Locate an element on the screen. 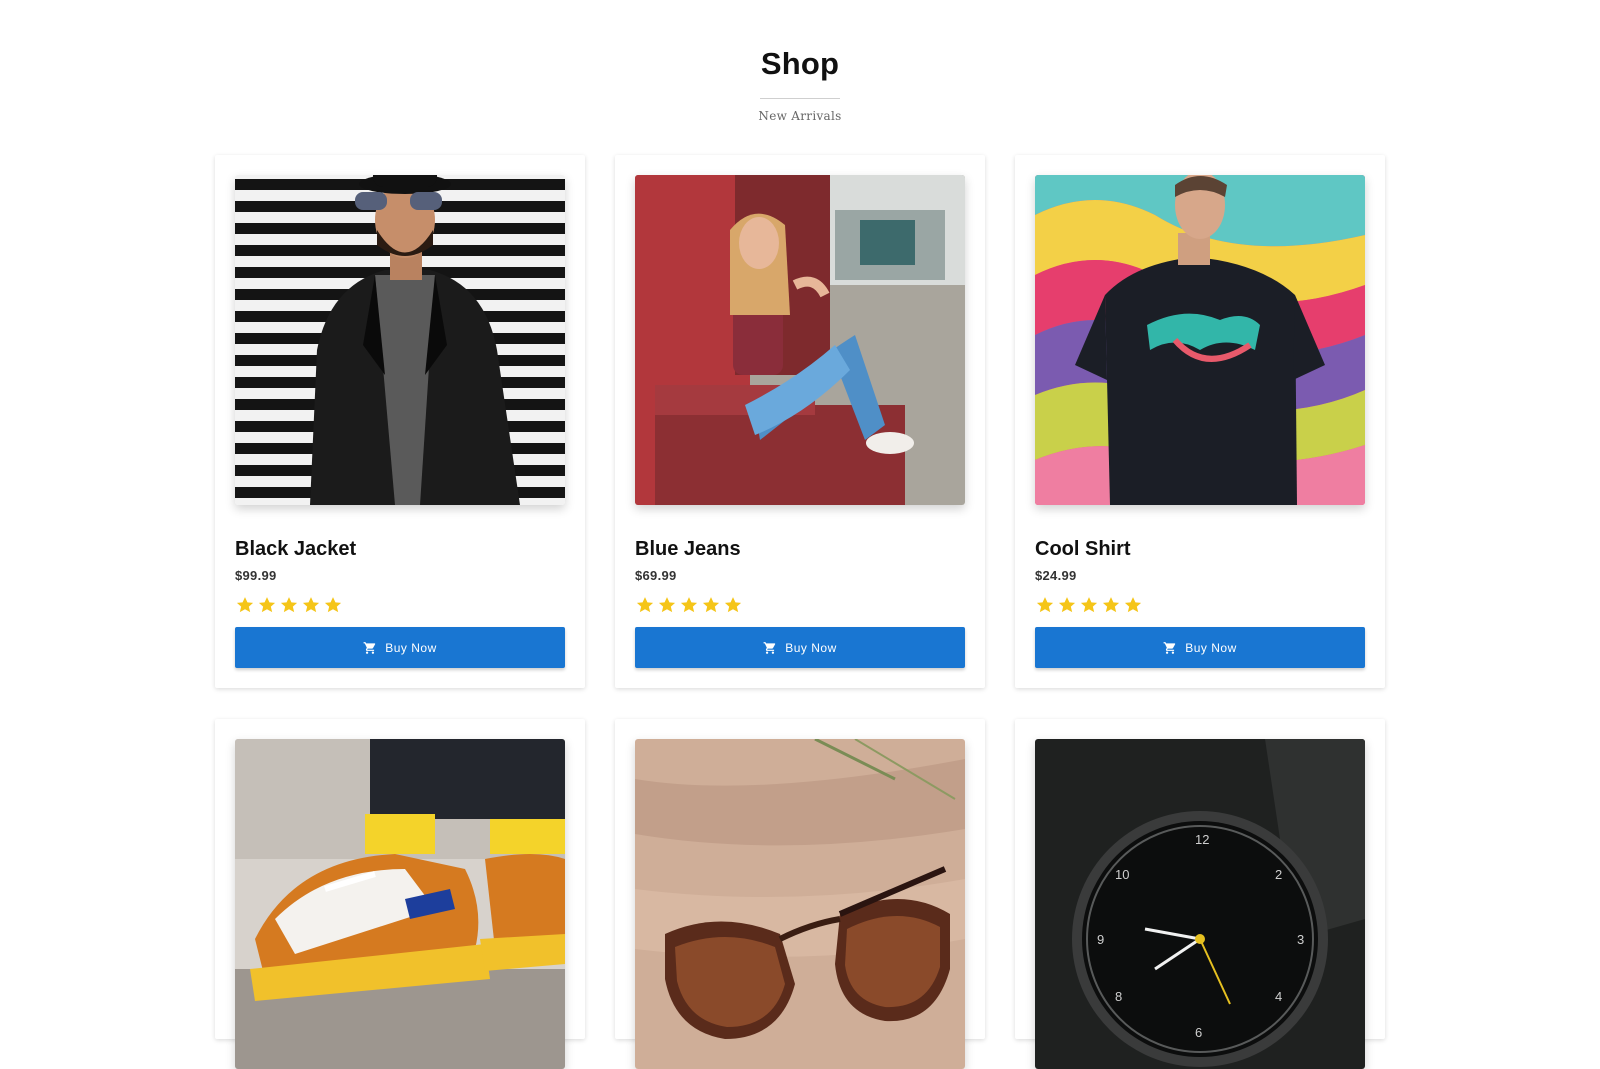 Image resolution: width=1600 pixels, height=1069 pixels. product-card: Cool Shirt $24.99 Buy Now is located at coordinates (1200, 421).